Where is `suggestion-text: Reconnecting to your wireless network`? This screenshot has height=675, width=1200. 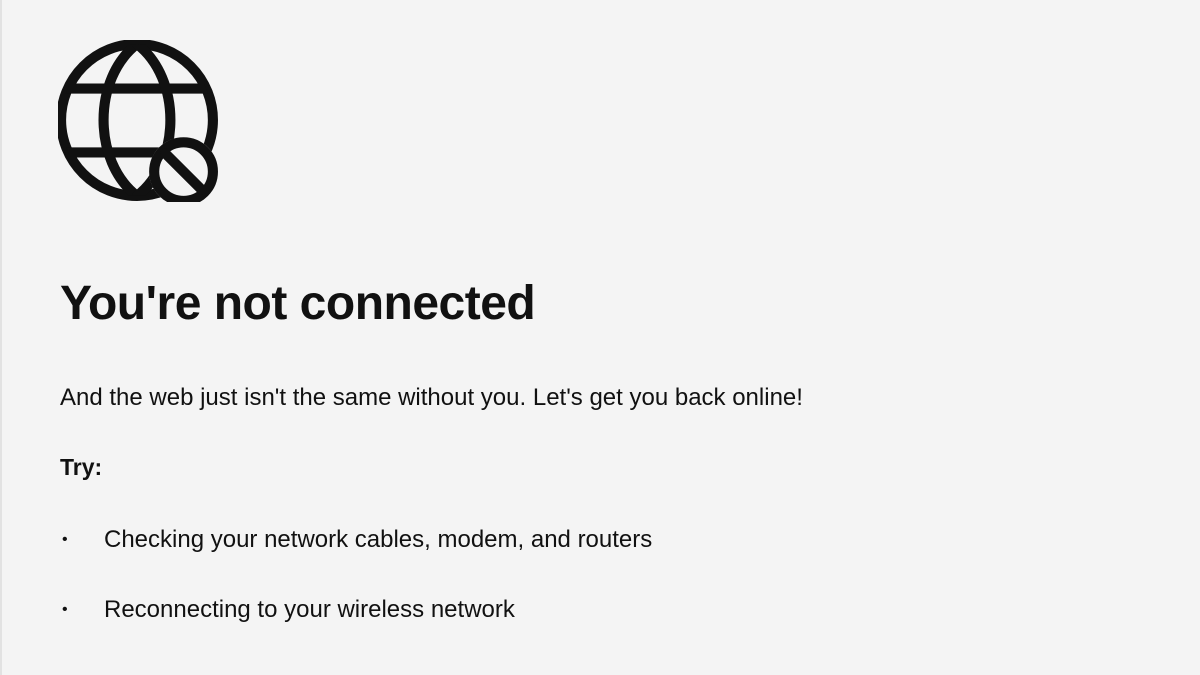
suggestion-text: Reconnecting to your wireless network is located at coordinates (309, 609).